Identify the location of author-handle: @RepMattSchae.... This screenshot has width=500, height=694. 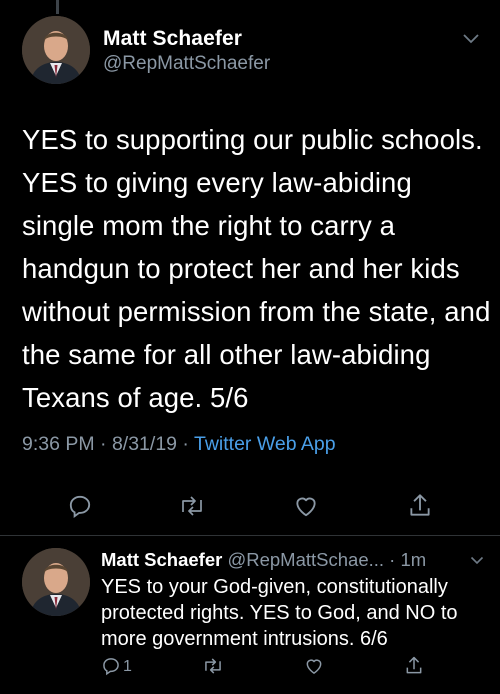
(305, 559).